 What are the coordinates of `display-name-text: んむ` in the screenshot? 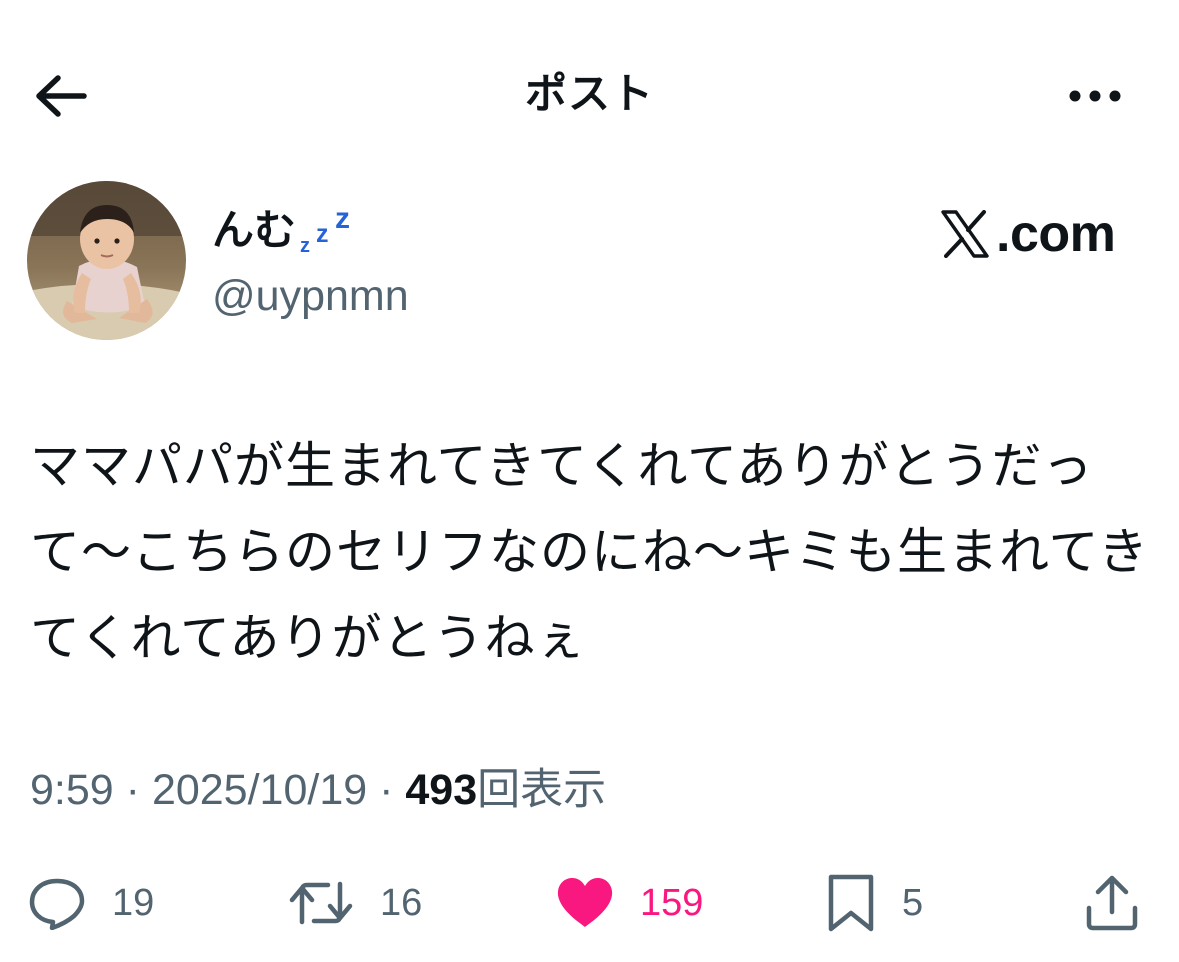 It's located at (254, 230).